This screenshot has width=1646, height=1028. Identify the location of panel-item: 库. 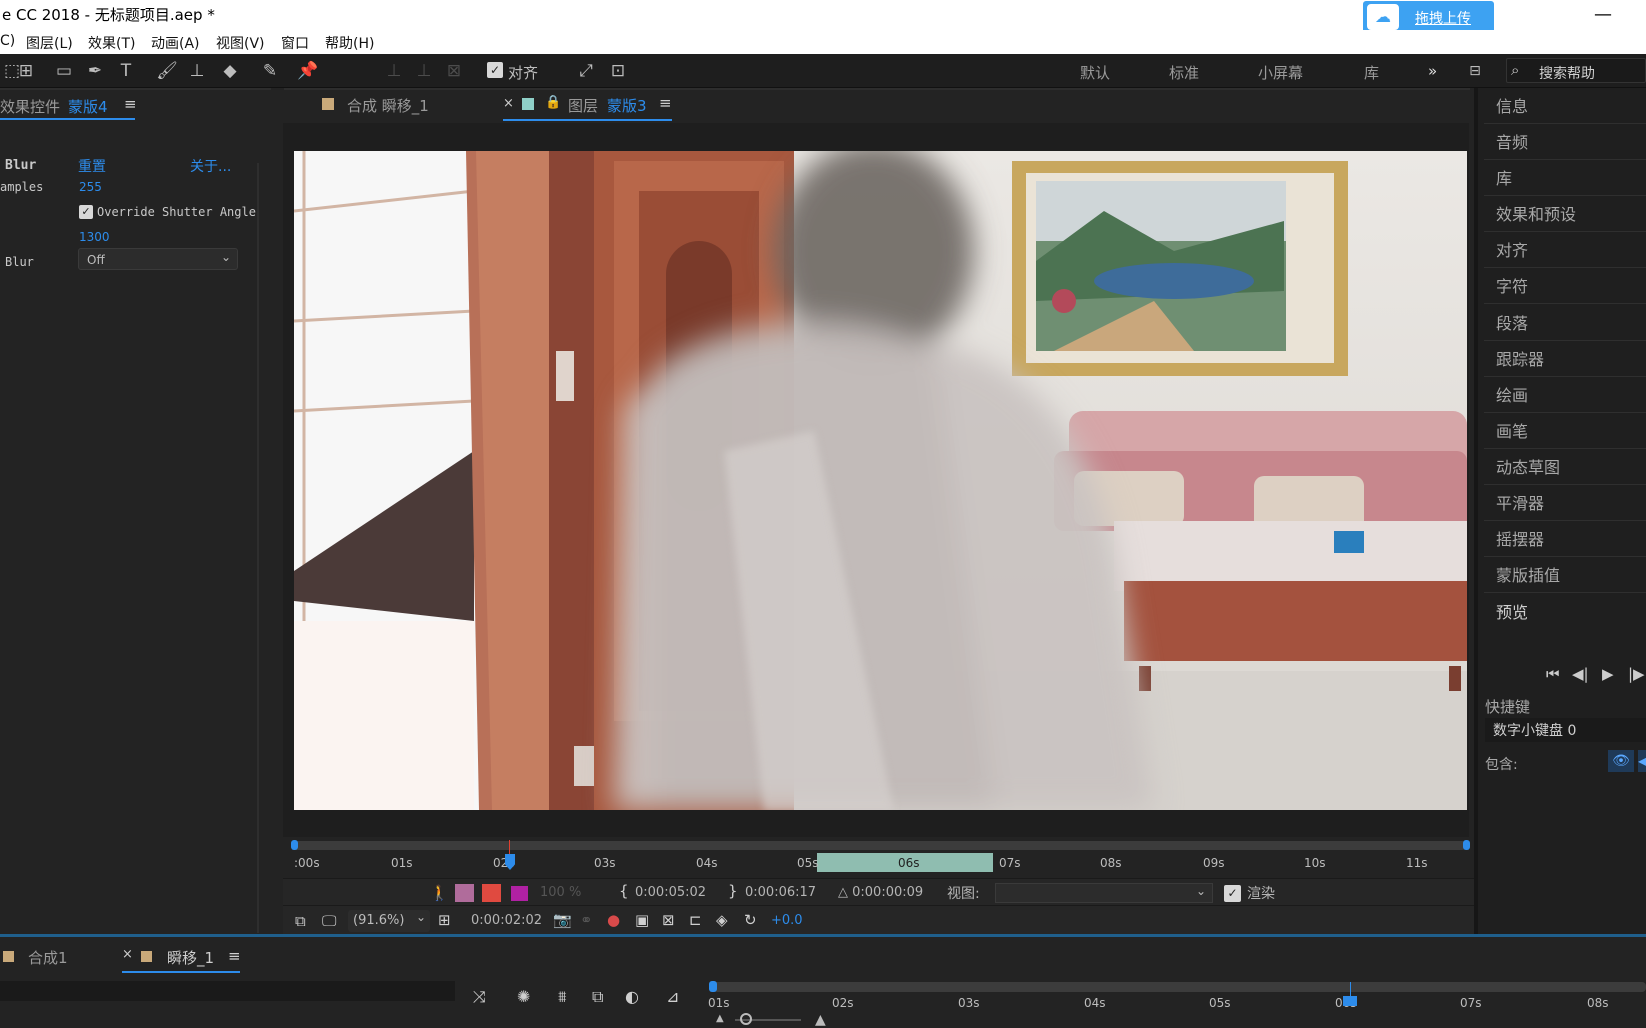
(1504, 177).